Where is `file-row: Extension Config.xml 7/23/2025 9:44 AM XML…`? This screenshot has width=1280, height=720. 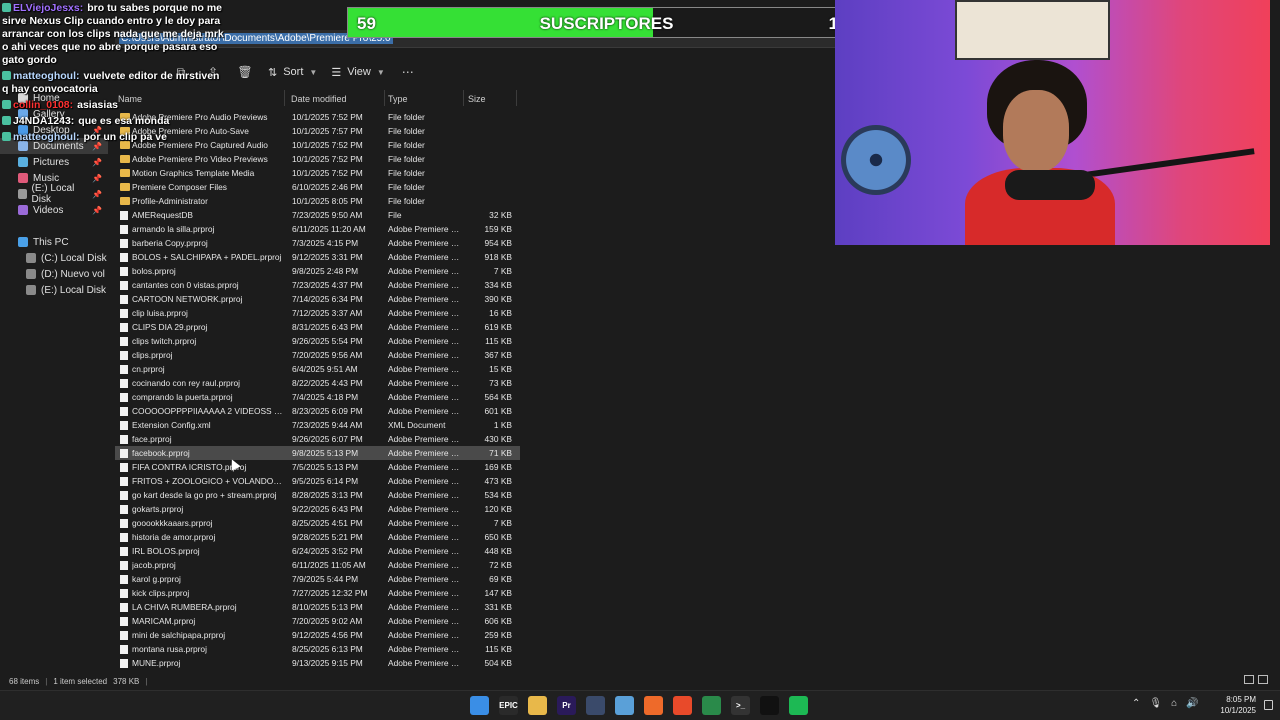 file-row: Extension Config.xml 7/23/2025 9:44 AM XML… is located at coordinates (317, 425).